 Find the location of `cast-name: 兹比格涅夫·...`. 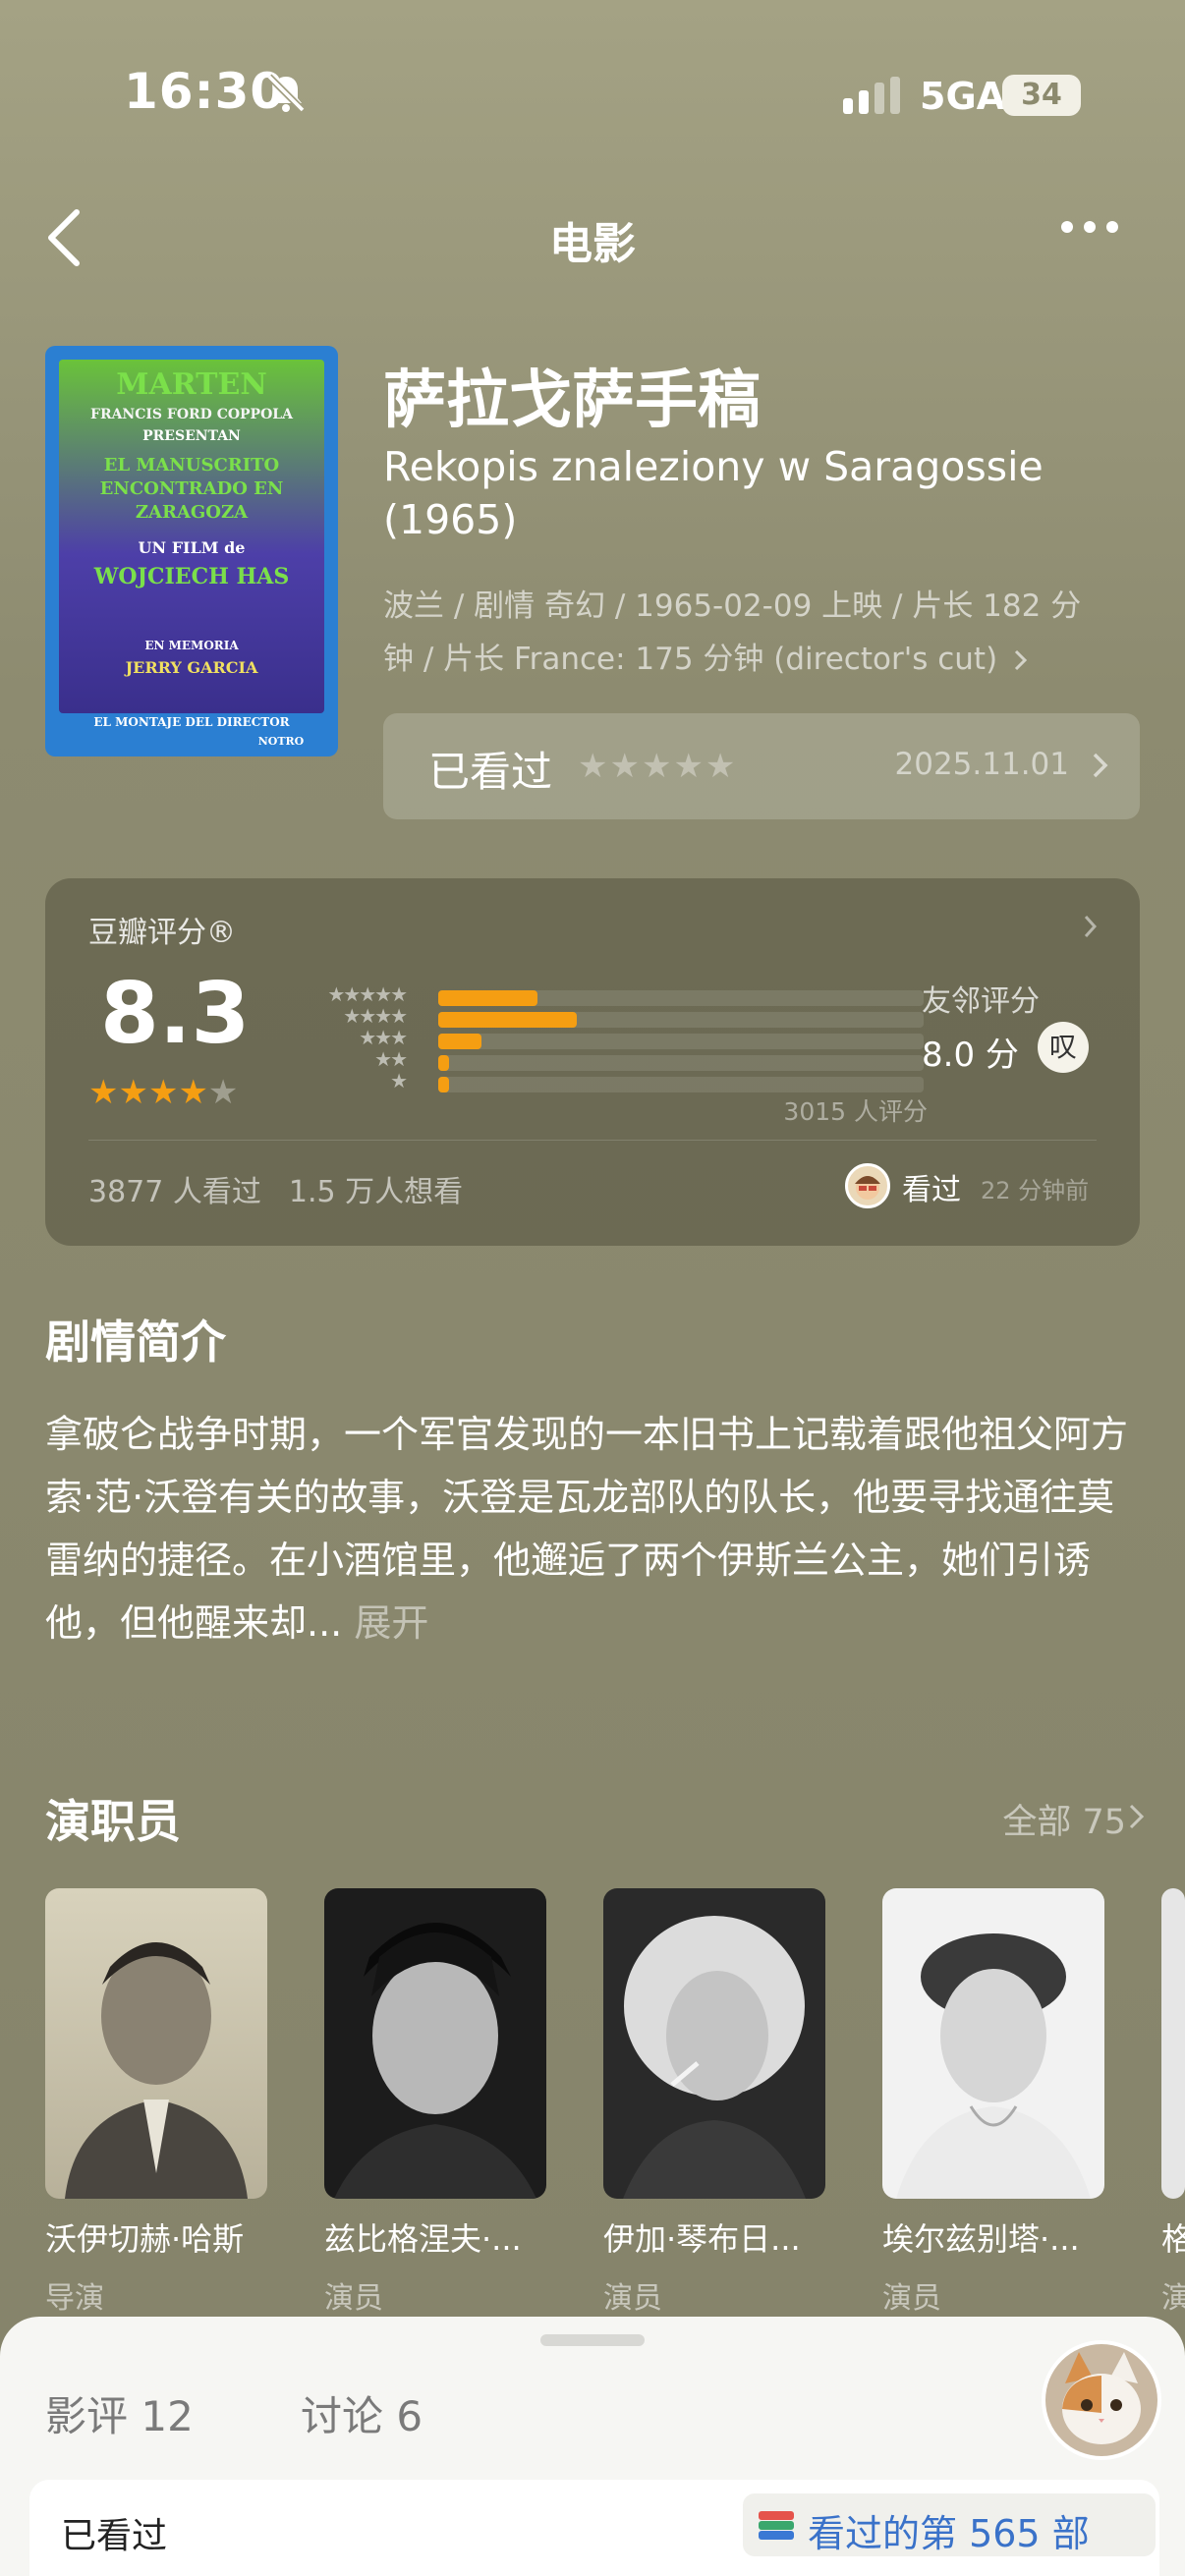

cast-name: 兹比格涅夫·... is located at coordinates (423, 2239).